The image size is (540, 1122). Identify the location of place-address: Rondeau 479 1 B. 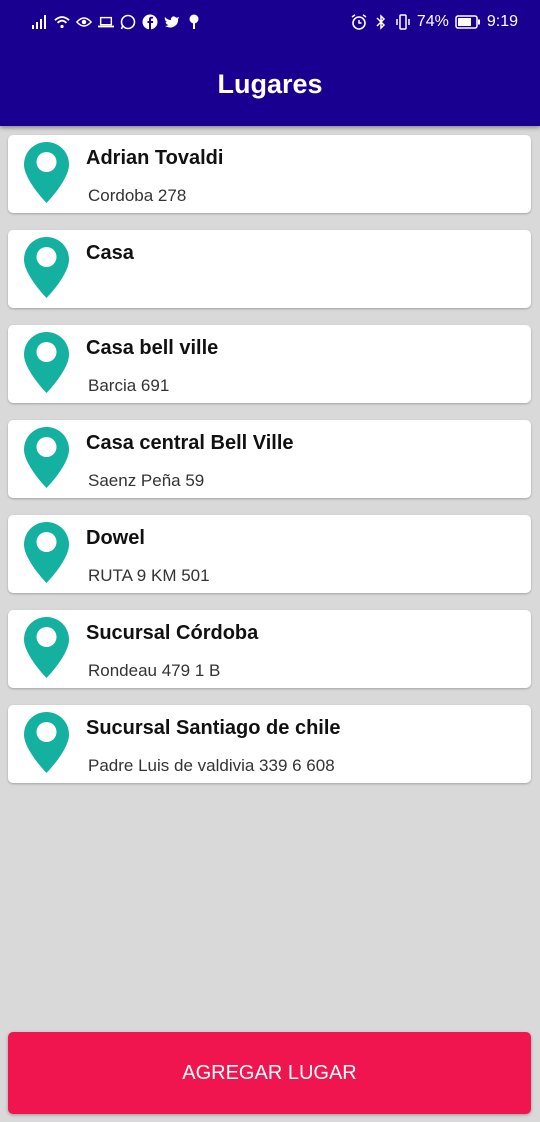
(154, 670).